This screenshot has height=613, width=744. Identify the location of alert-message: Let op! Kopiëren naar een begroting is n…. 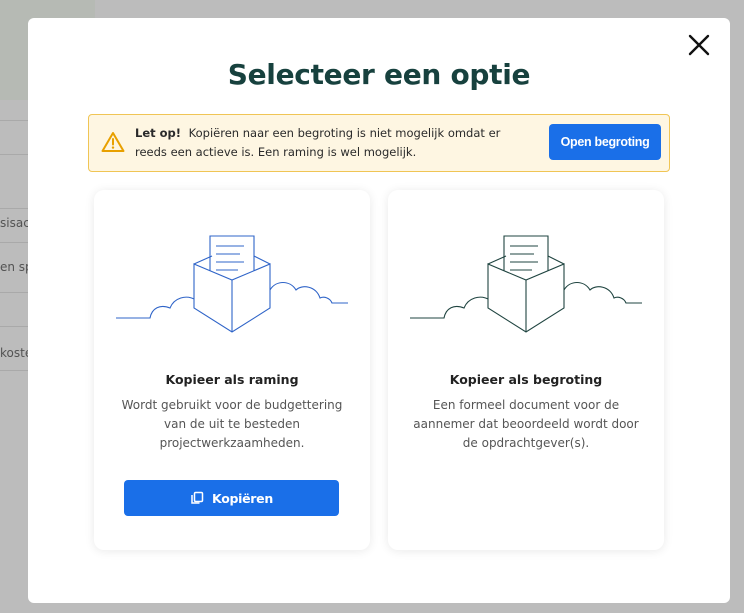
(325, 143).